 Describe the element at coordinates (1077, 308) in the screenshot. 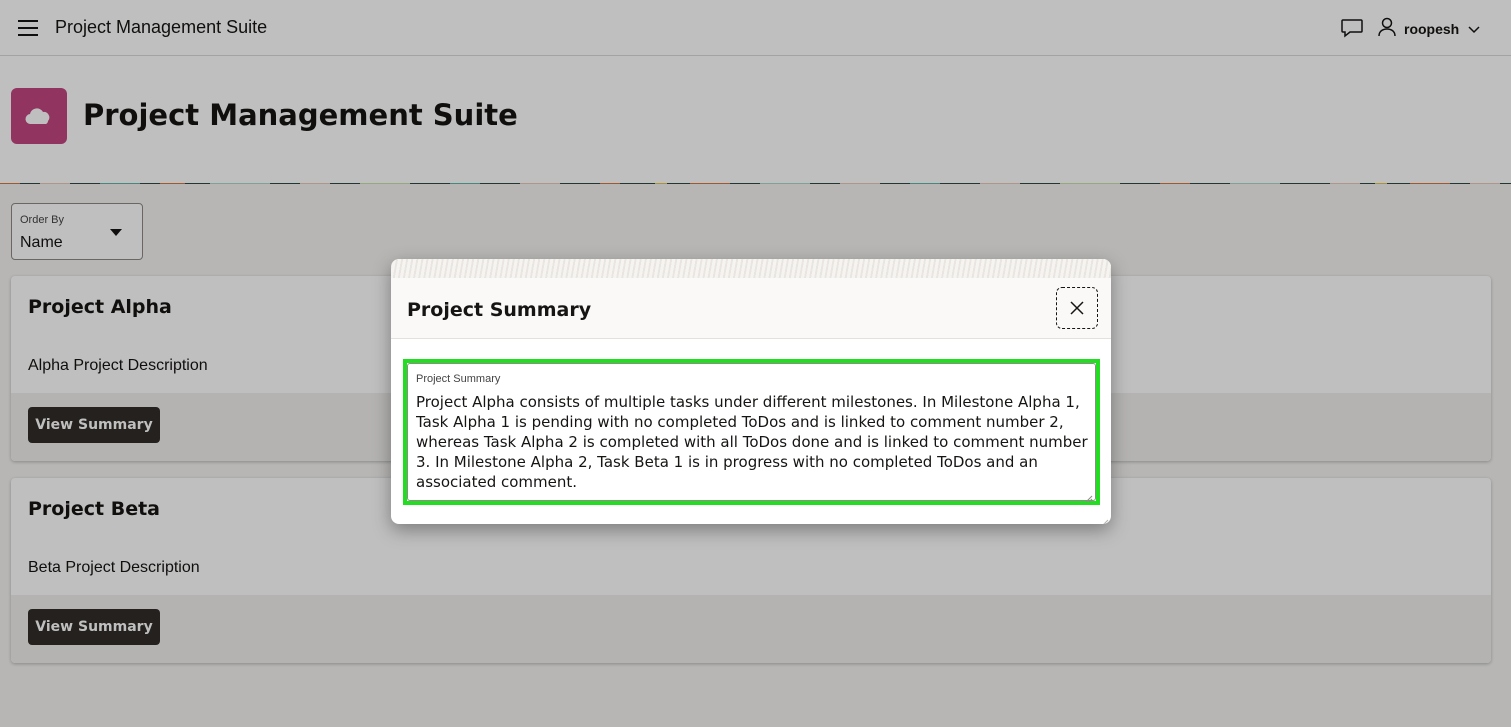

I see `close-icon` at that location.